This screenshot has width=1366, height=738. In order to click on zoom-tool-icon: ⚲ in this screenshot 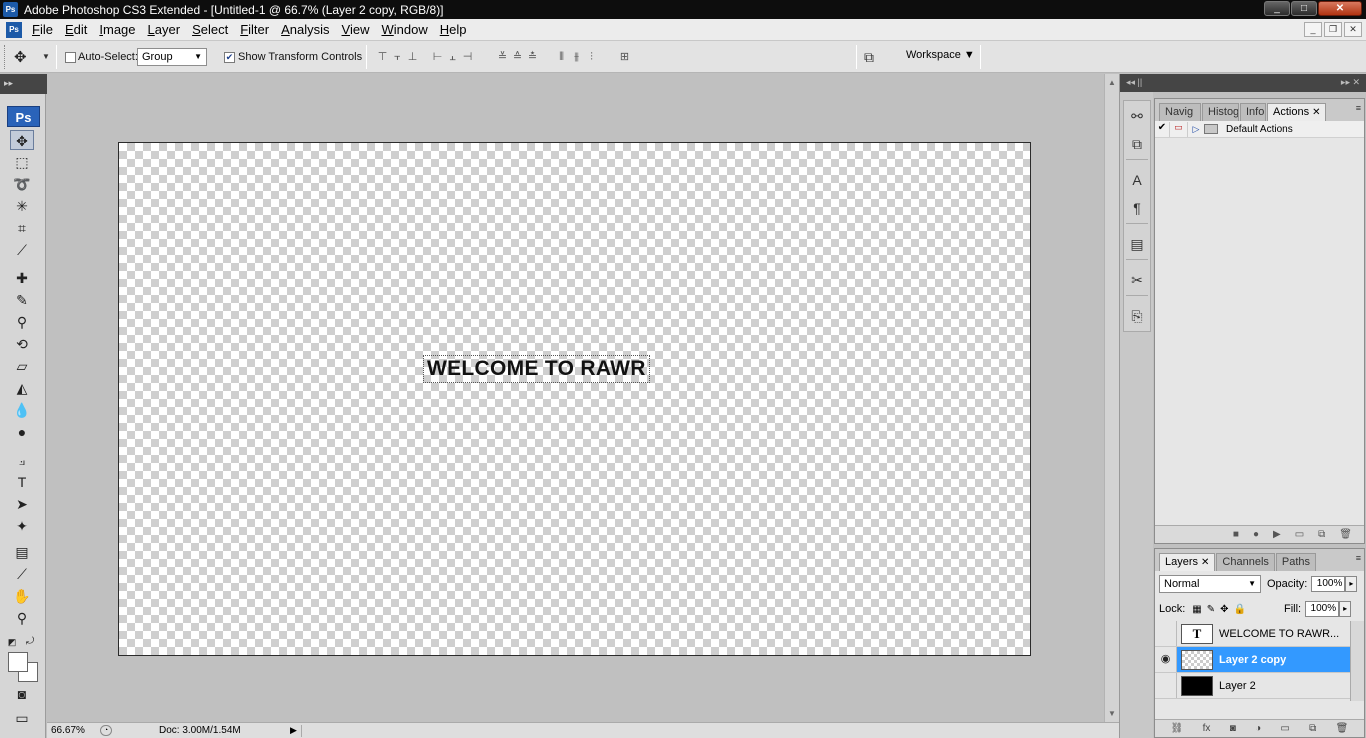, I will do `click(22, 618)`.